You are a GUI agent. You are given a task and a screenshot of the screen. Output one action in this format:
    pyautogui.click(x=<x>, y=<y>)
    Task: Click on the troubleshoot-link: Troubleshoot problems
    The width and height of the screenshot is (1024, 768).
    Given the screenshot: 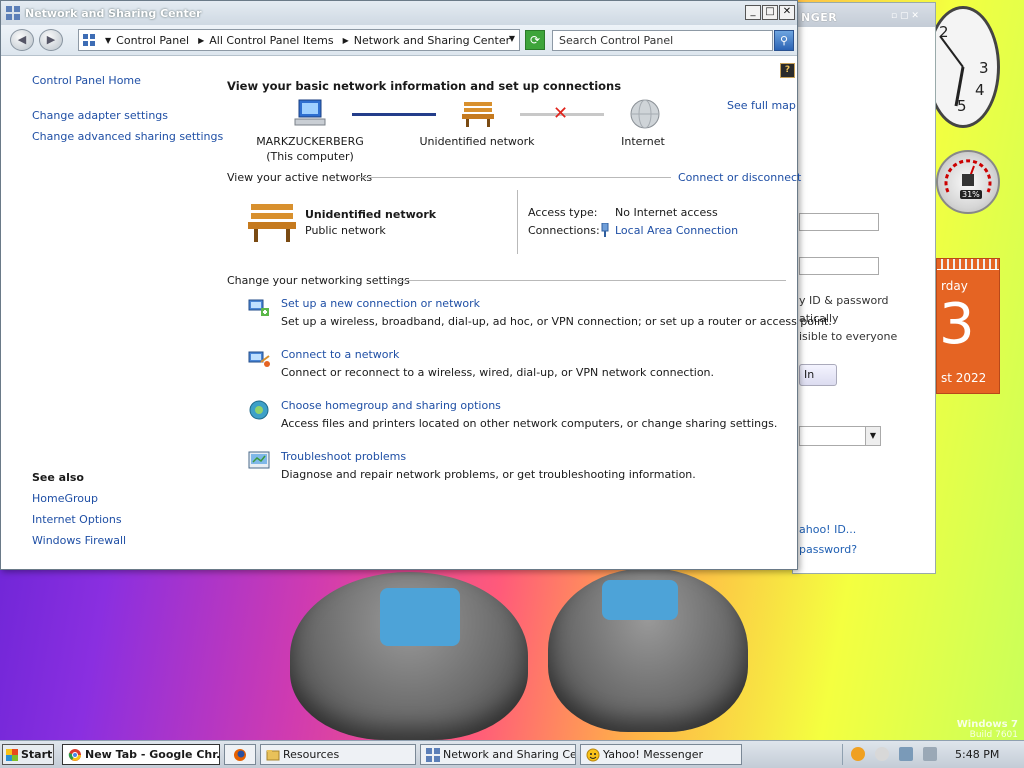 What is the action you would take?
    pyautogui.click(x=343, y=456)
    